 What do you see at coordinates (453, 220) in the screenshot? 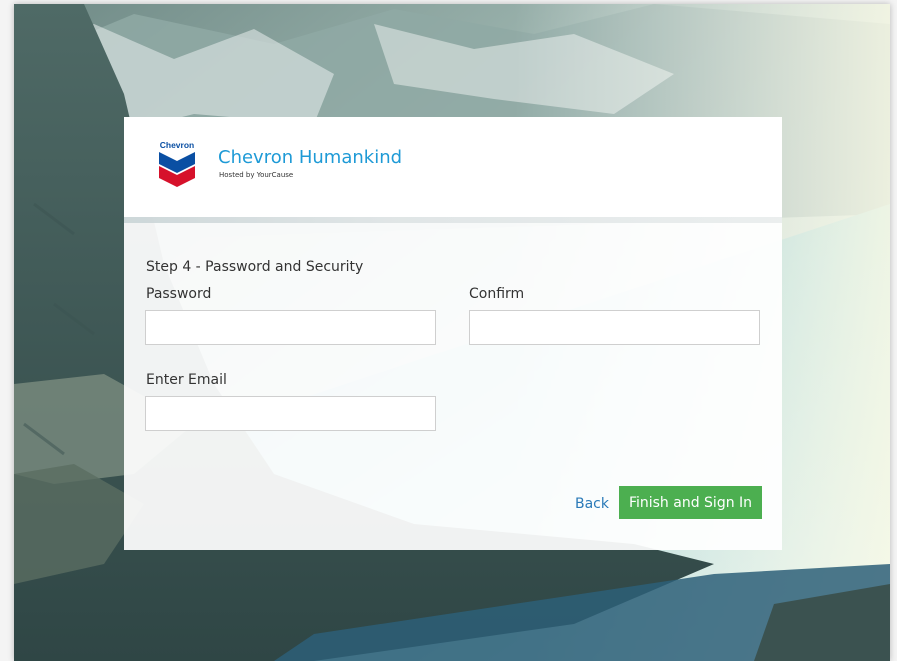
I see `header-divider` at bounding box center [453, 220].